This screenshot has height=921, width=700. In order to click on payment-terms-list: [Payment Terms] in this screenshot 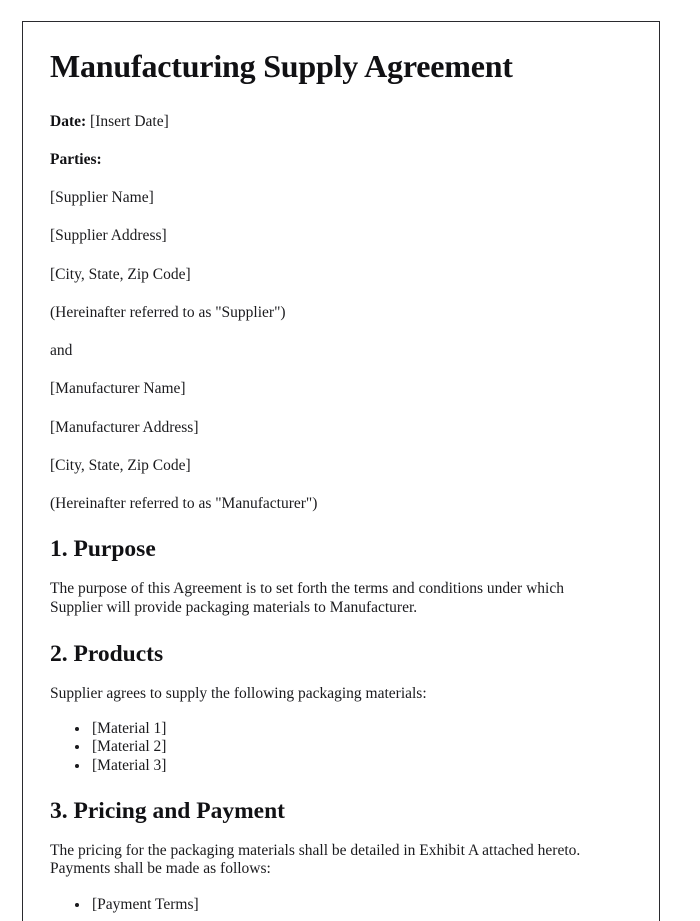, I will do `click(333, 905)`.